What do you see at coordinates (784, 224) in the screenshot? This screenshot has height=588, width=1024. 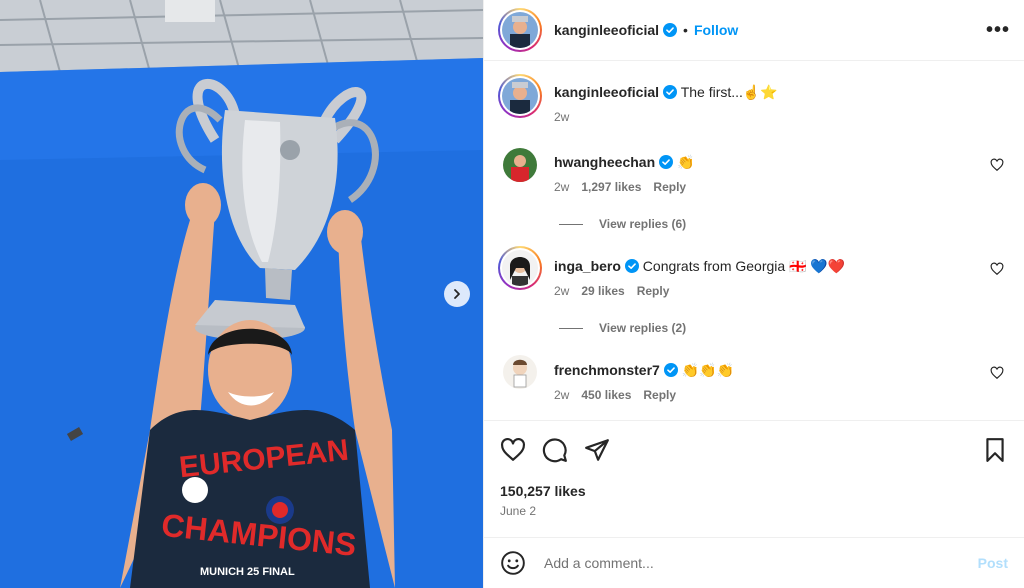 I see `view-replies-button: View replies (6)` at bounding box center [784, 224].